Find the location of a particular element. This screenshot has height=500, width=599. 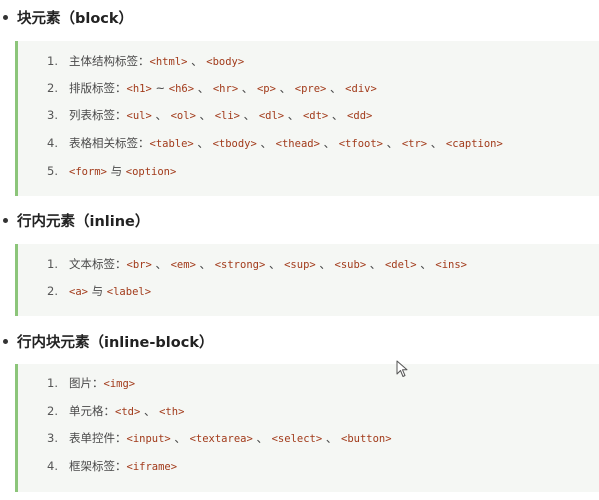

html-tag-code: <textarea> is located at coordinates (221, 439).